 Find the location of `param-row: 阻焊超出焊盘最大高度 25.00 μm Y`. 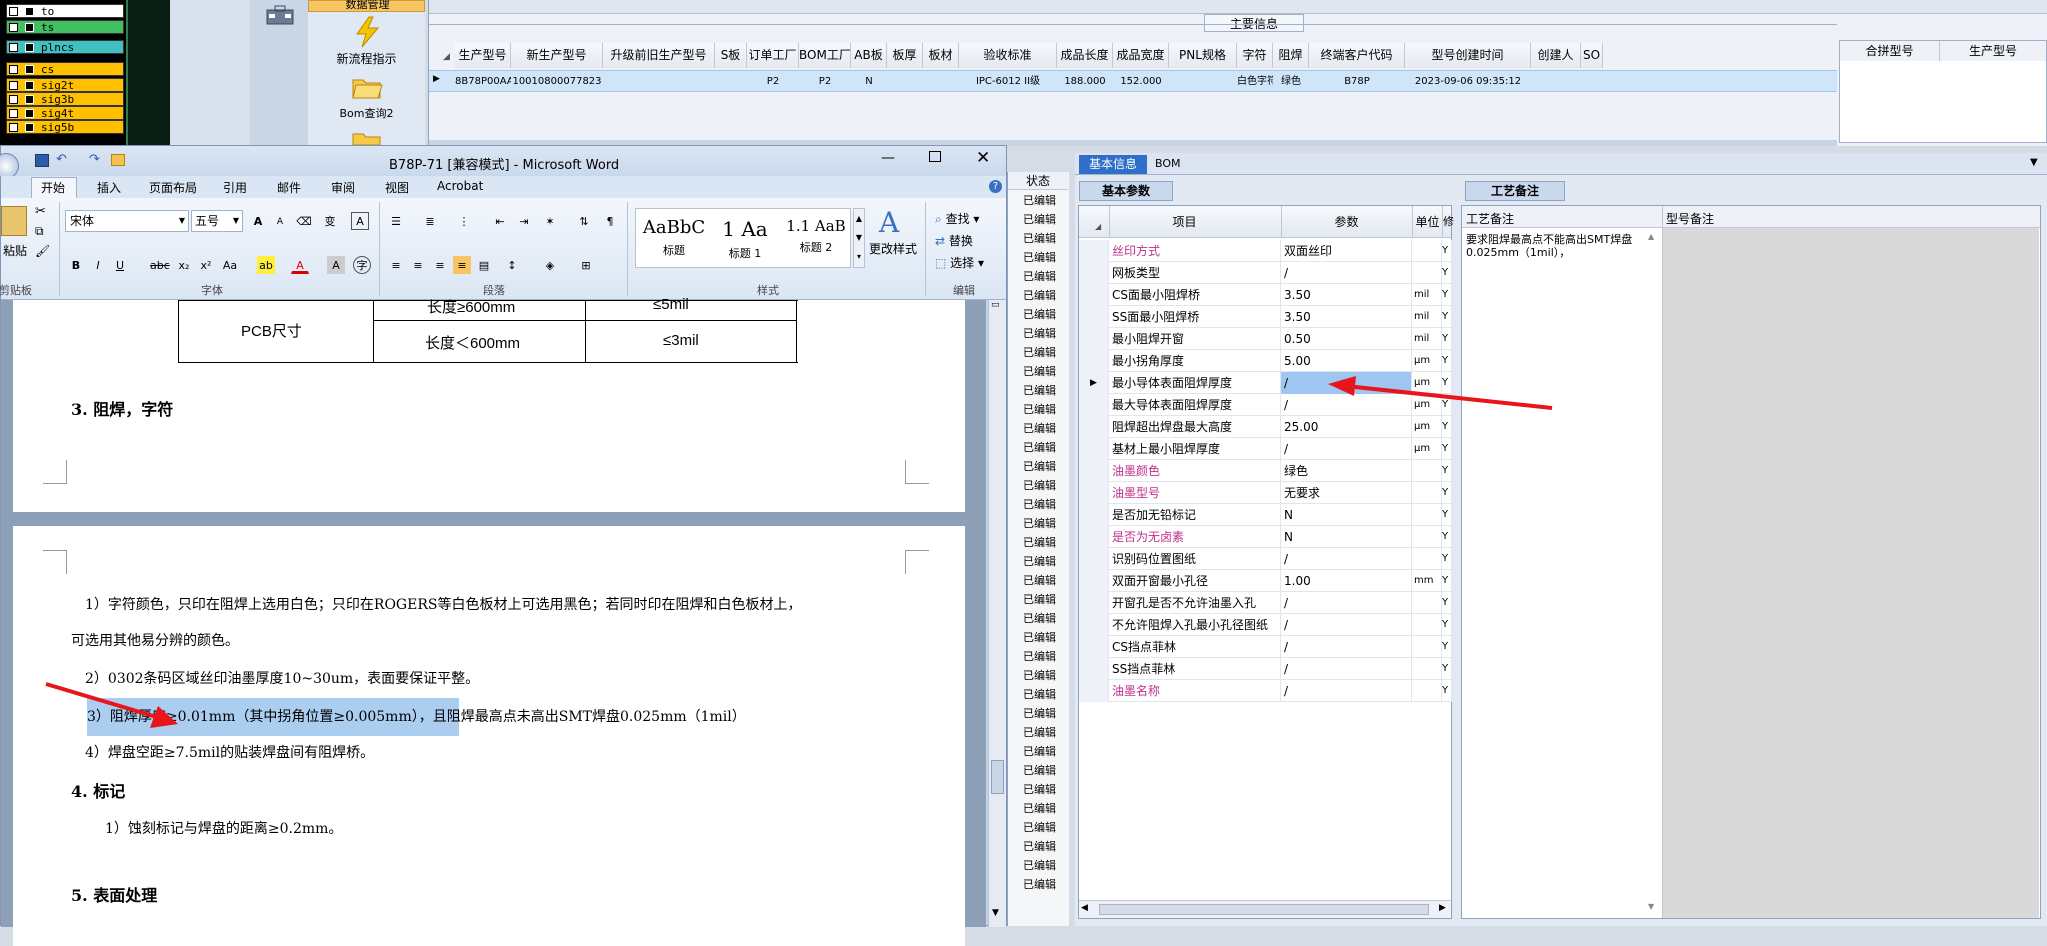

param-row: 阻焊超出焊盘最大高度 25.00 μm Y is located at coordinates (1265, 427).